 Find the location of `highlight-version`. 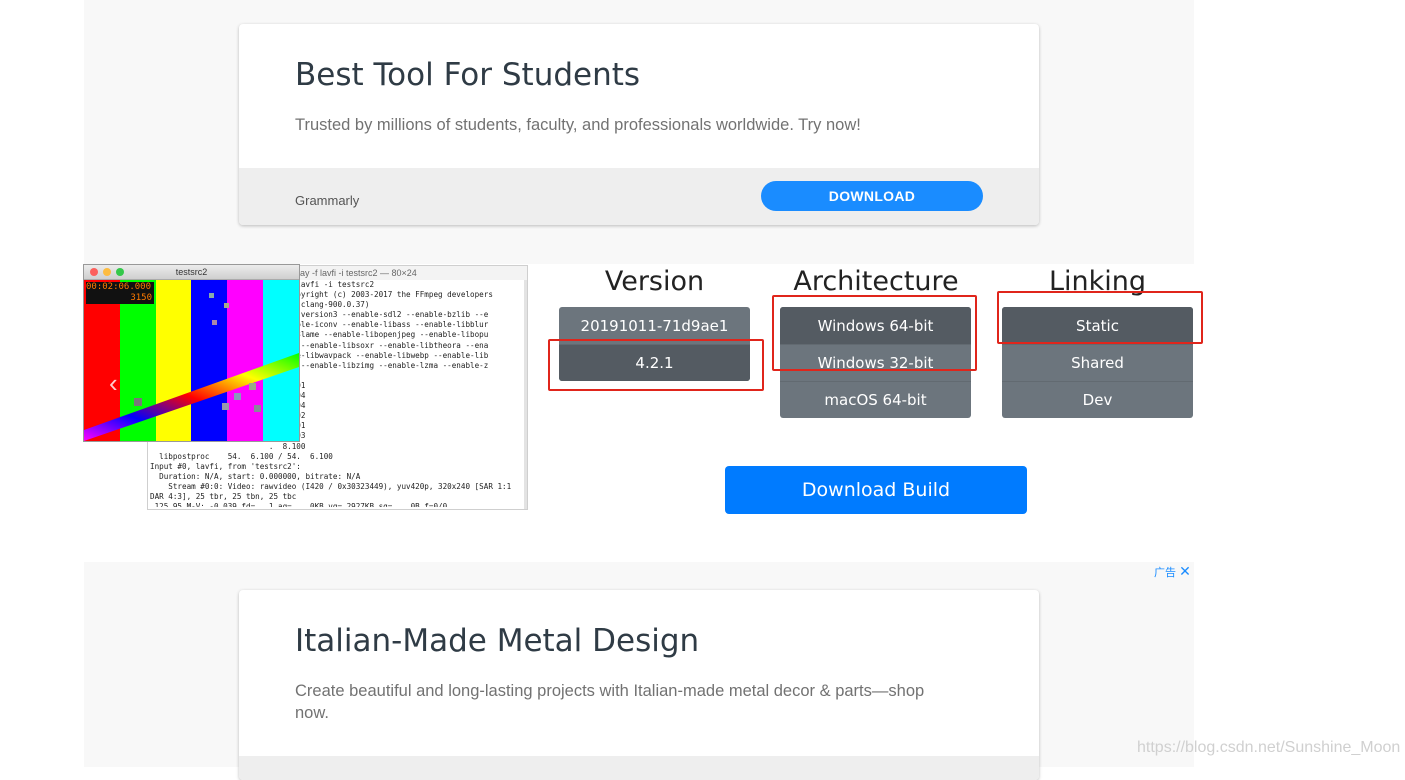

highlight-version is located at coordinates (656, 365).